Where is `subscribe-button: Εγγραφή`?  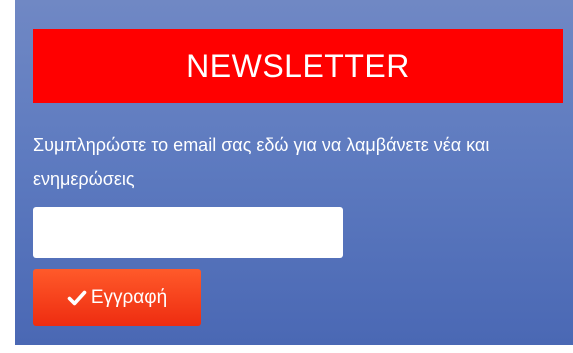
subscribe-button: Εγγραφή is located at coordinates (117, 297).